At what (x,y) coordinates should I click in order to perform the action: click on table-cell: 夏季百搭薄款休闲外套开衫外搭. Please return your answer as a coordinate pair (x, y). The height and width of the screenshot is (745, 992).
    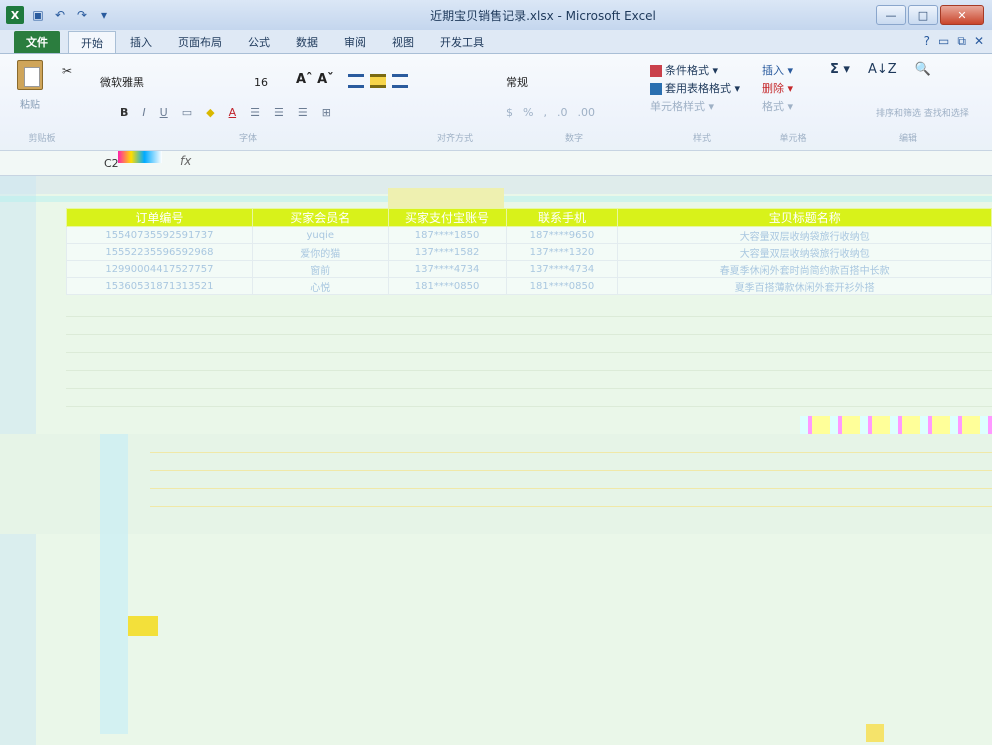
    Looking at the image, I should click on (804, 286).